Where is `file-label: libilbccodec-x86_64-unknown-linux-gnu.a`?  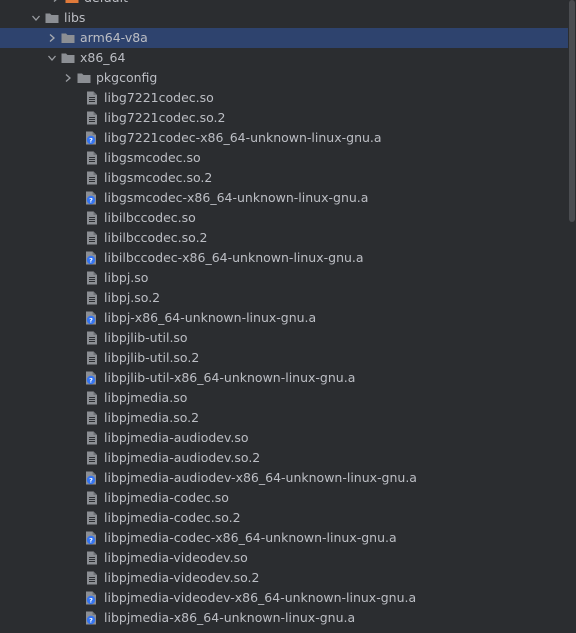
file-label: libilbccodec-x86_64-unknown-linux-gnu.a is located at coordinates (234, 257).